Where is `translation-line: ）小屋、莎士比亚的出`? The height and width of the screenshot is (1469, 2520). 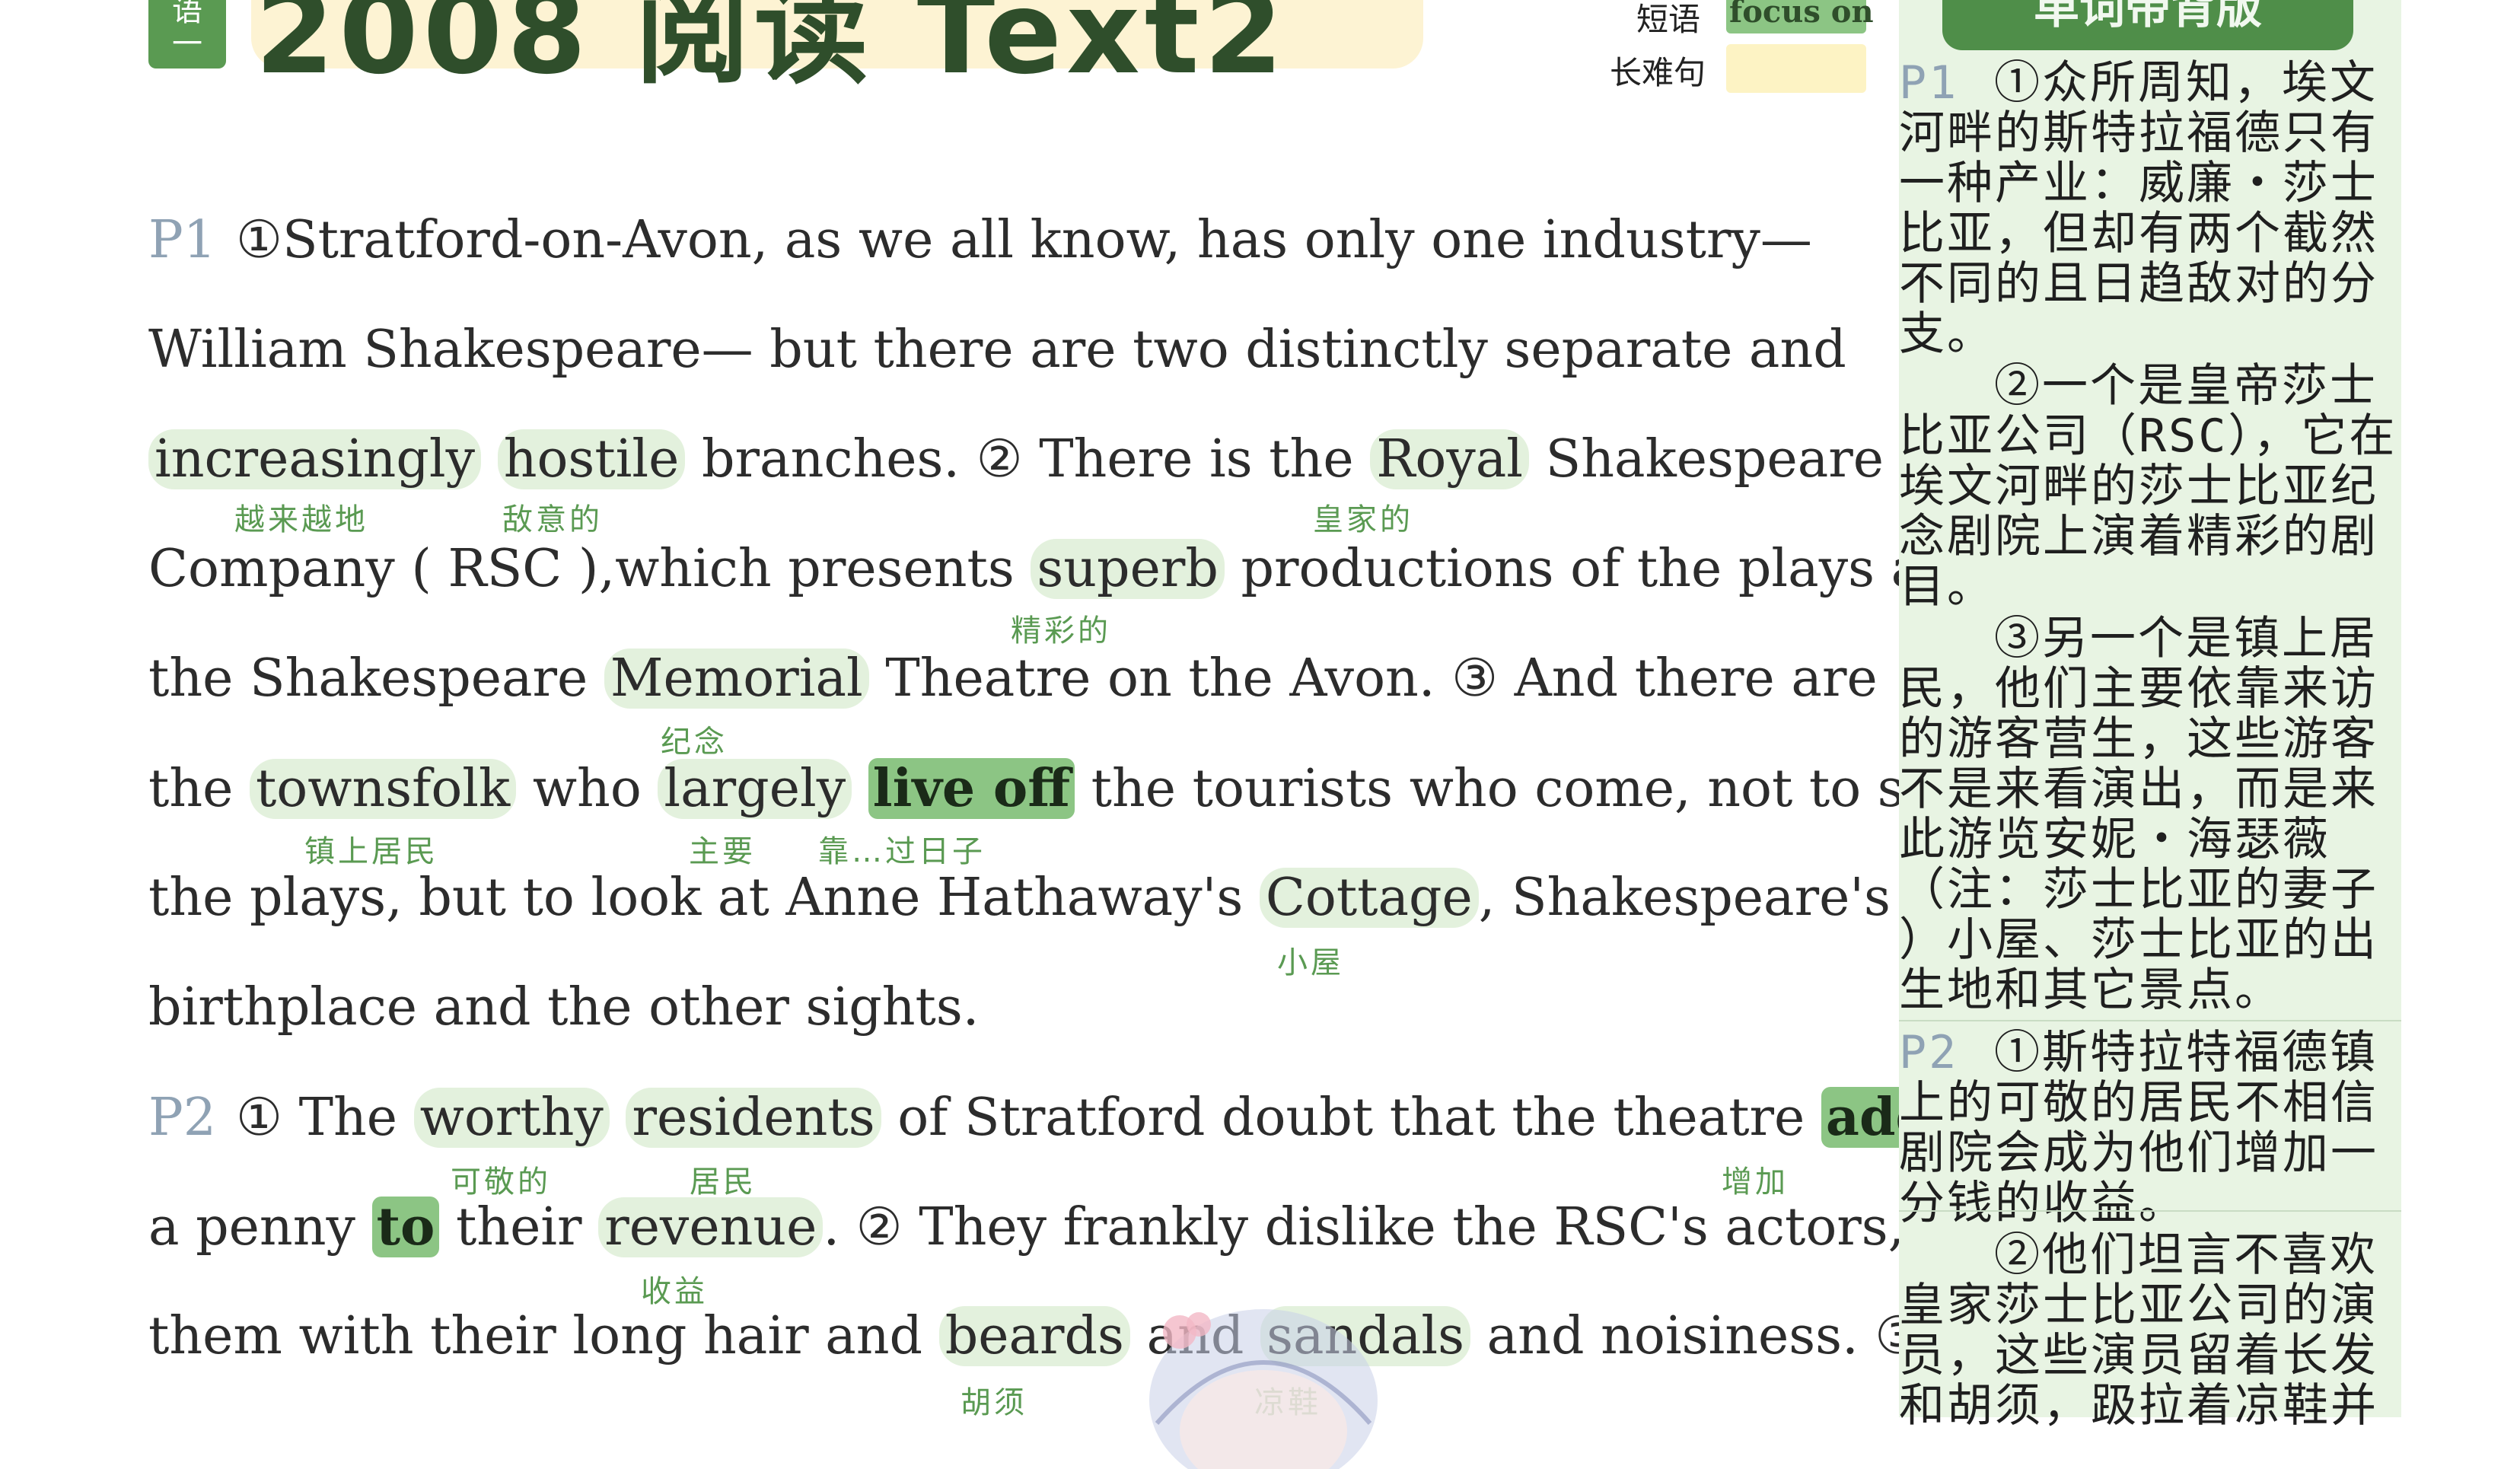 translation-line: ）小屋、莎士比亚的出 is located at coordinates (2138, 940).